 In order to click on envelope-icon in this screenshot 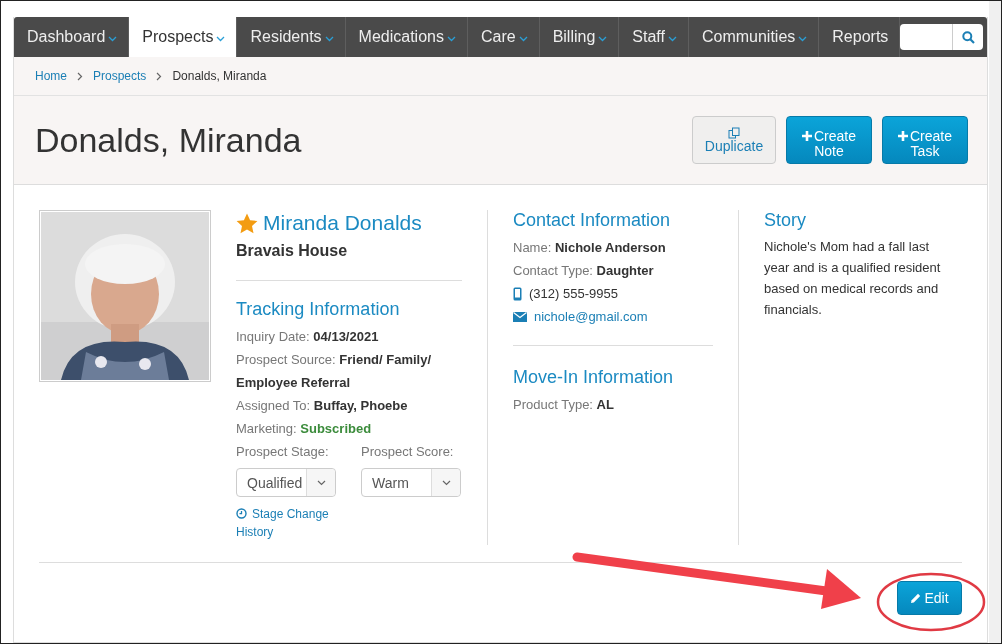, I will do `click(520, 316)`.